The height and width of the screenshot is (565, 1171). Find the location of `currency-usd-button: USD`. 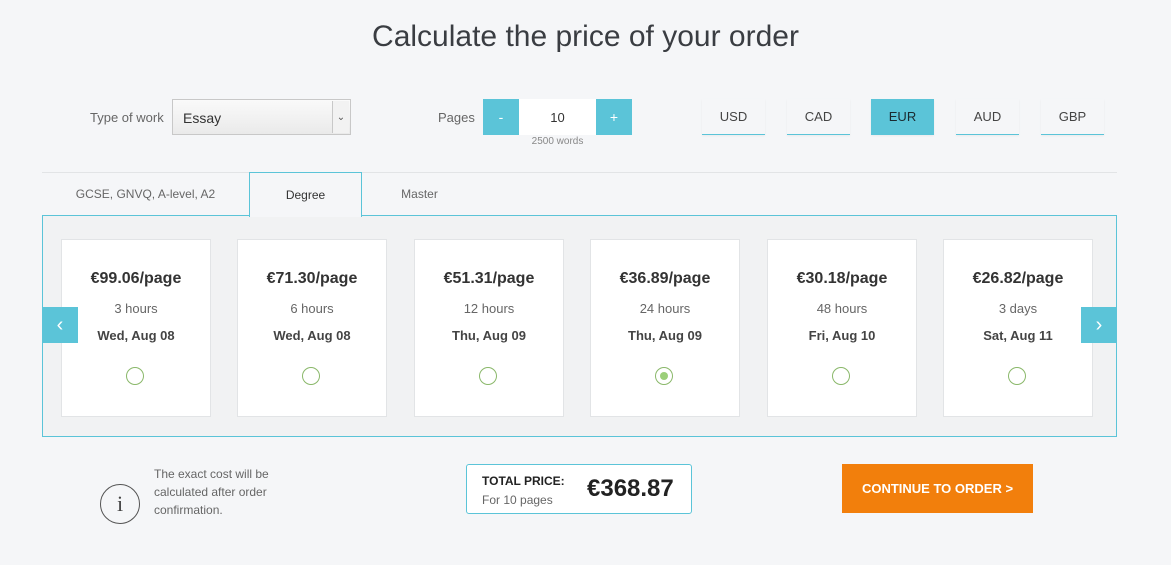

currency-usd-button: USD is located at coordinates (733, 117).